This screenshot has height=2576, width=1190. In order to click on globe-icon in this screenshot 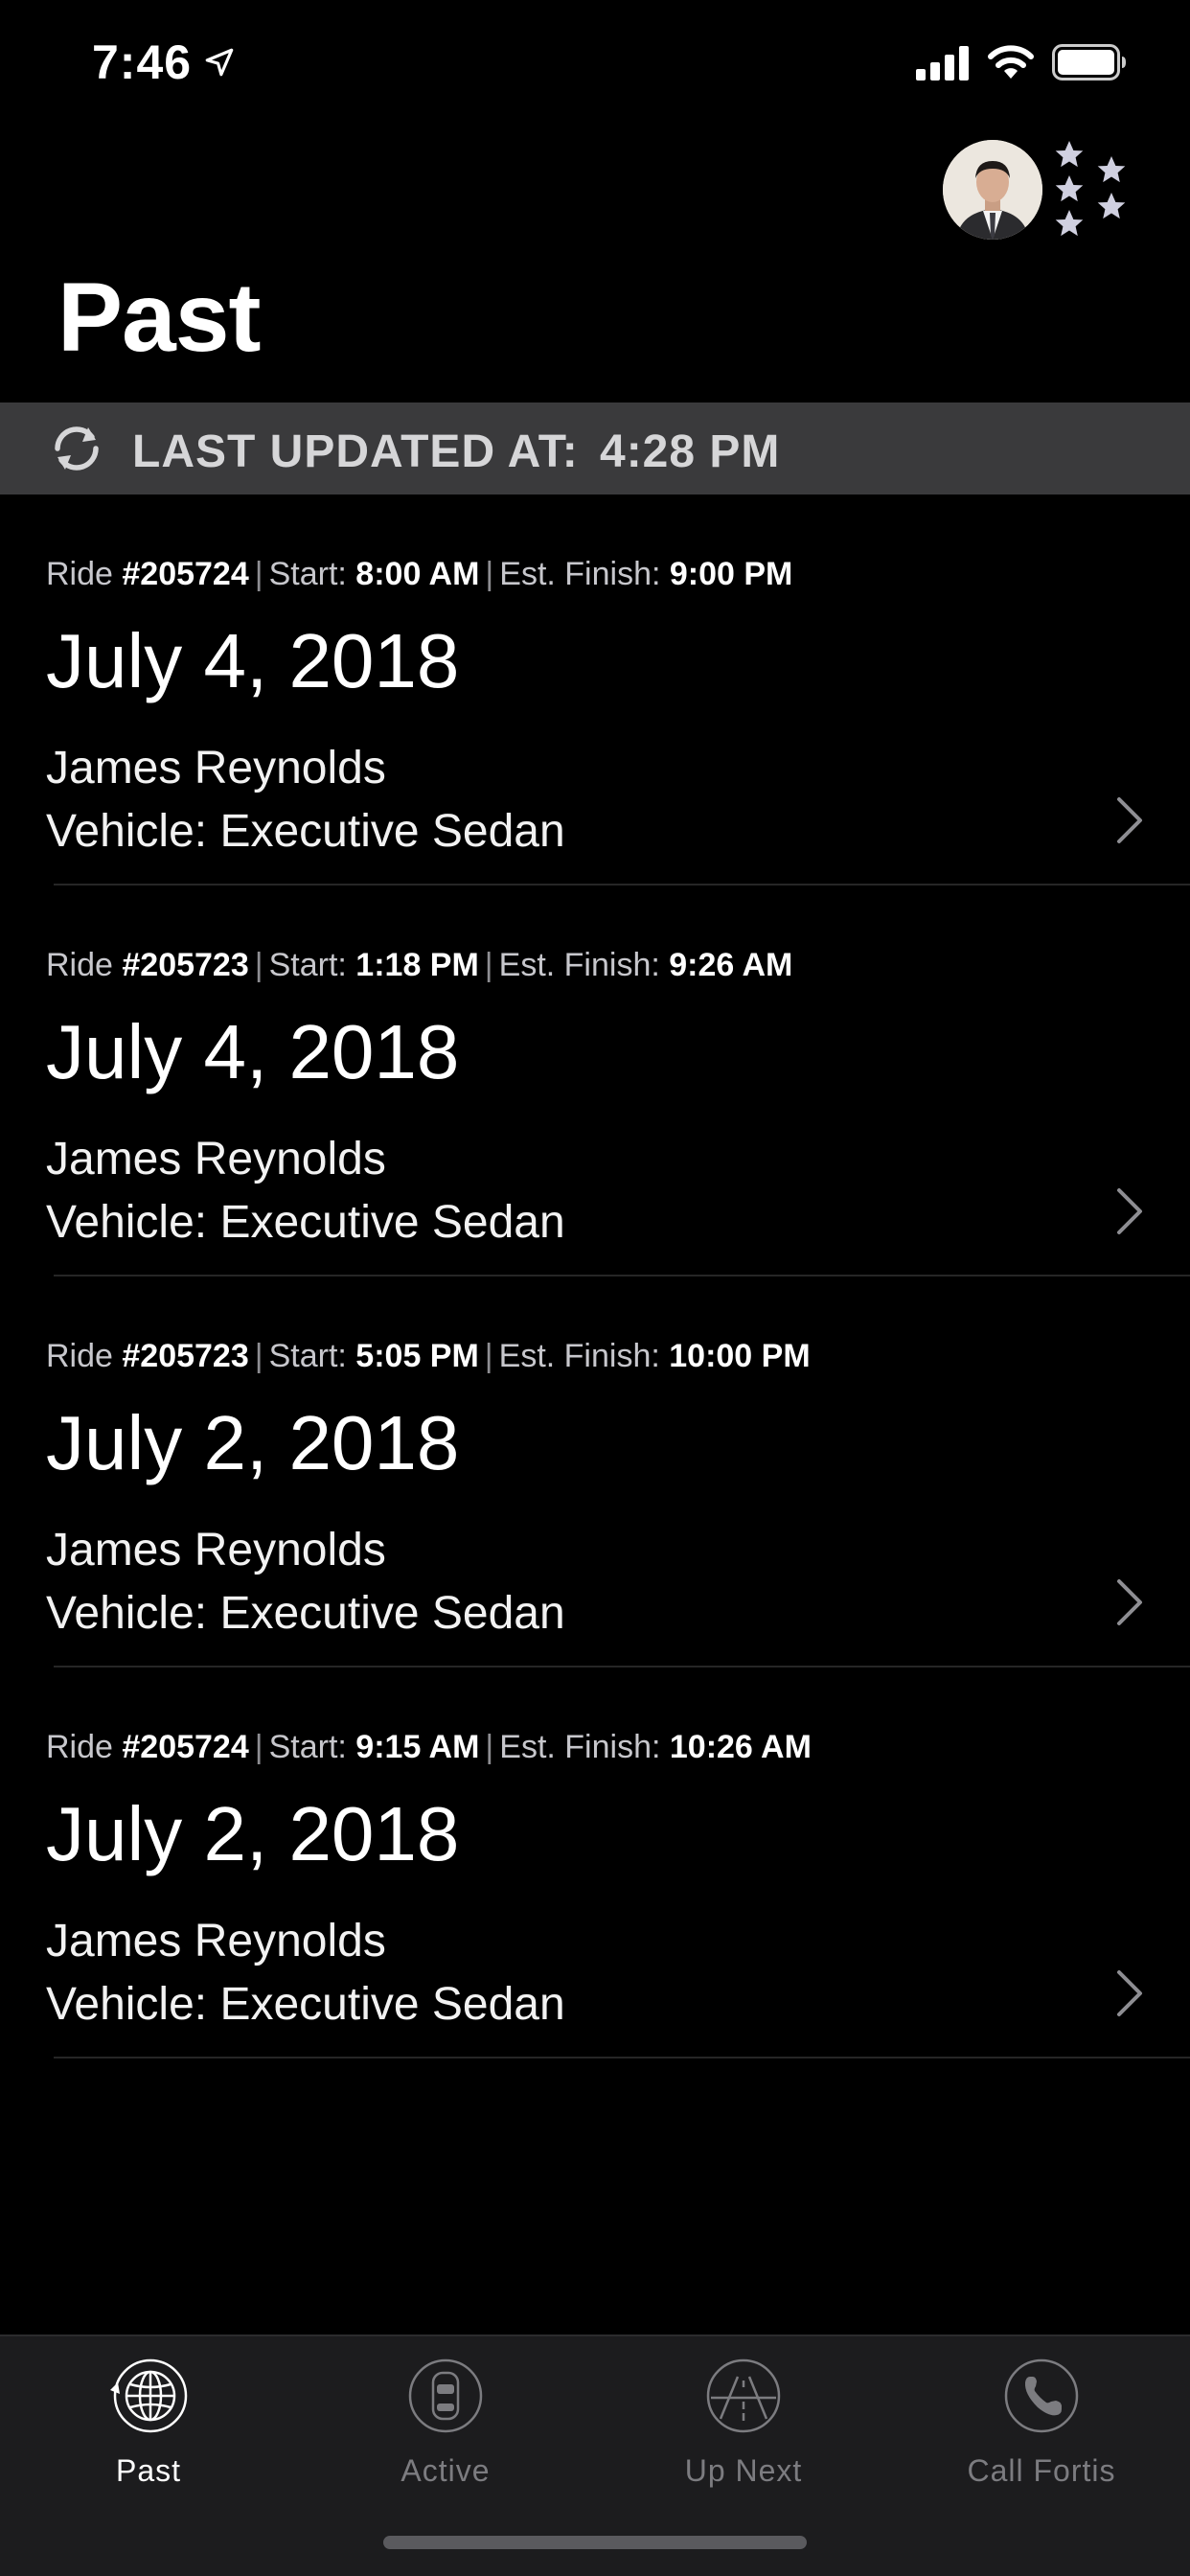, I will do `click(149, 2395)`.